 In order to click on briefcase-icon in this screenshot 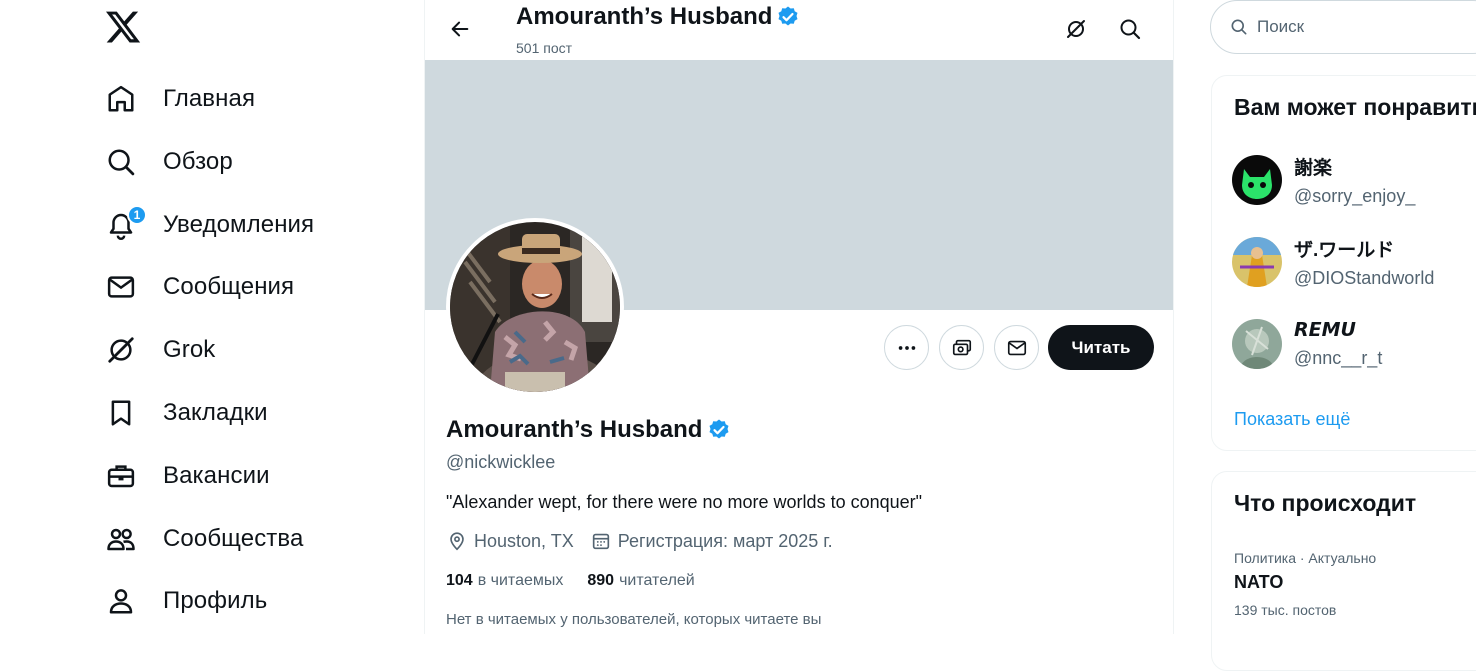, I will do `click(121, 476)`.